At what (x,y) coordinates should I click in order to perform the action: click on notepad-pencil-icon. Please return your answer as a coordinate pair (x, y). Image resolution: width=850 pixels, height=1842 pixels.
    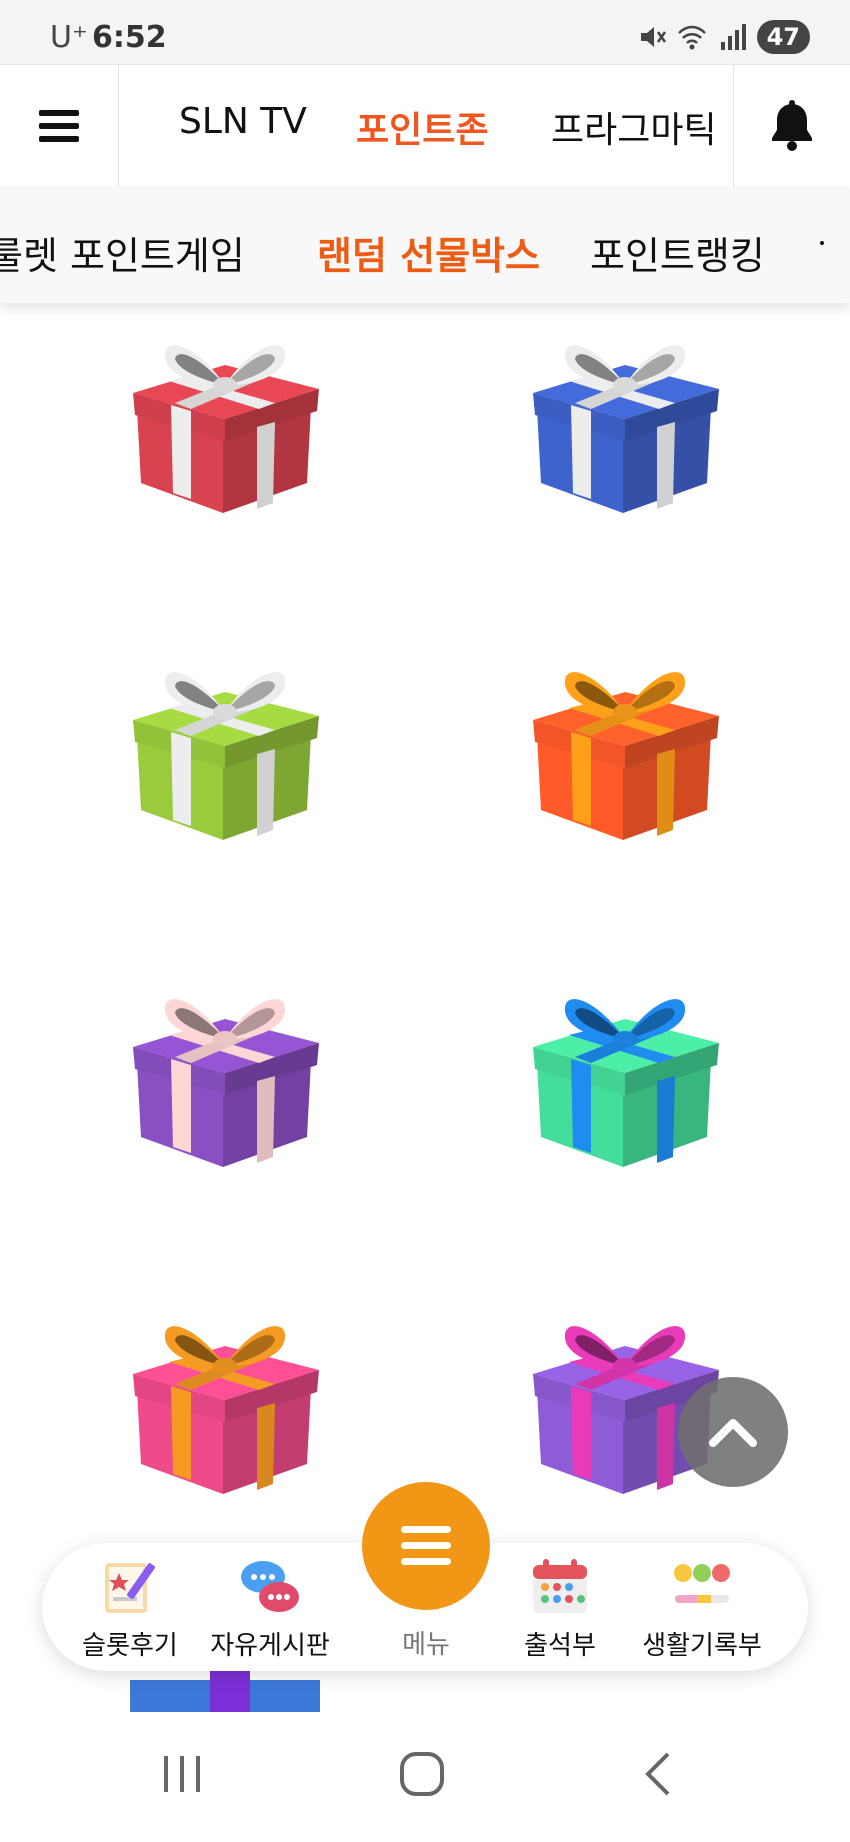
    Looking at the image, I should click on (130, 1588).